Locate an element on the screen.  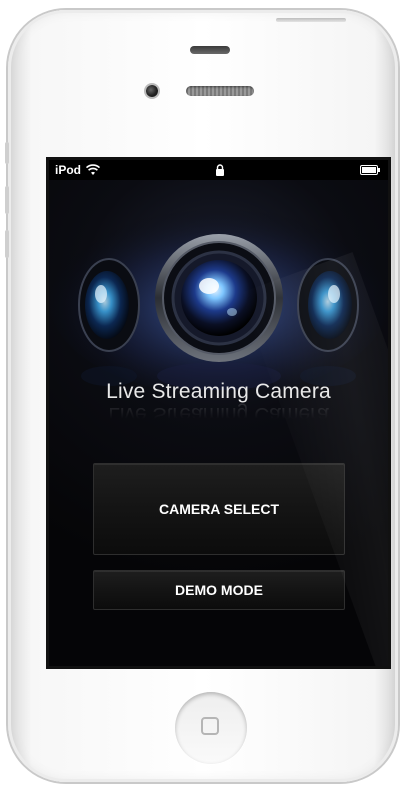
lock-icon is located at coordinates (220, 170).